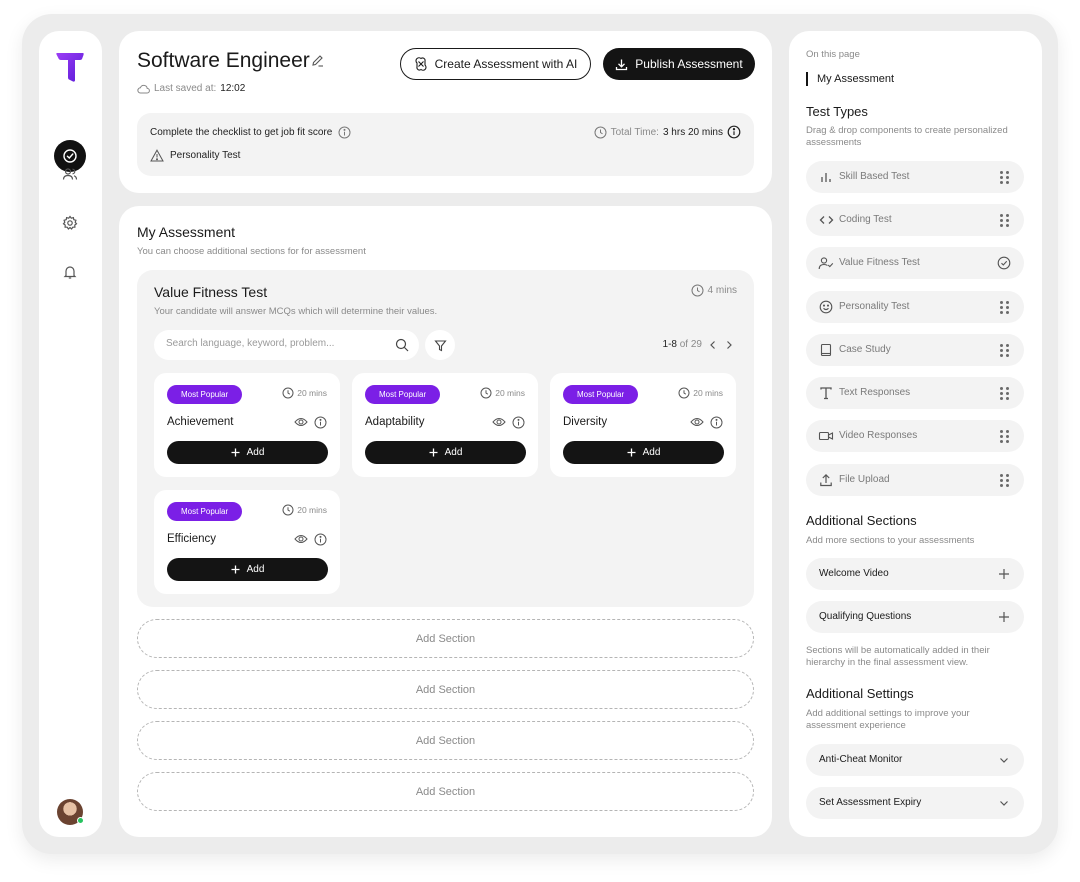 The height and width of the screenshot is (882, 1080). I want to click on test-type-coding: Coding Test, so click(915, 220).